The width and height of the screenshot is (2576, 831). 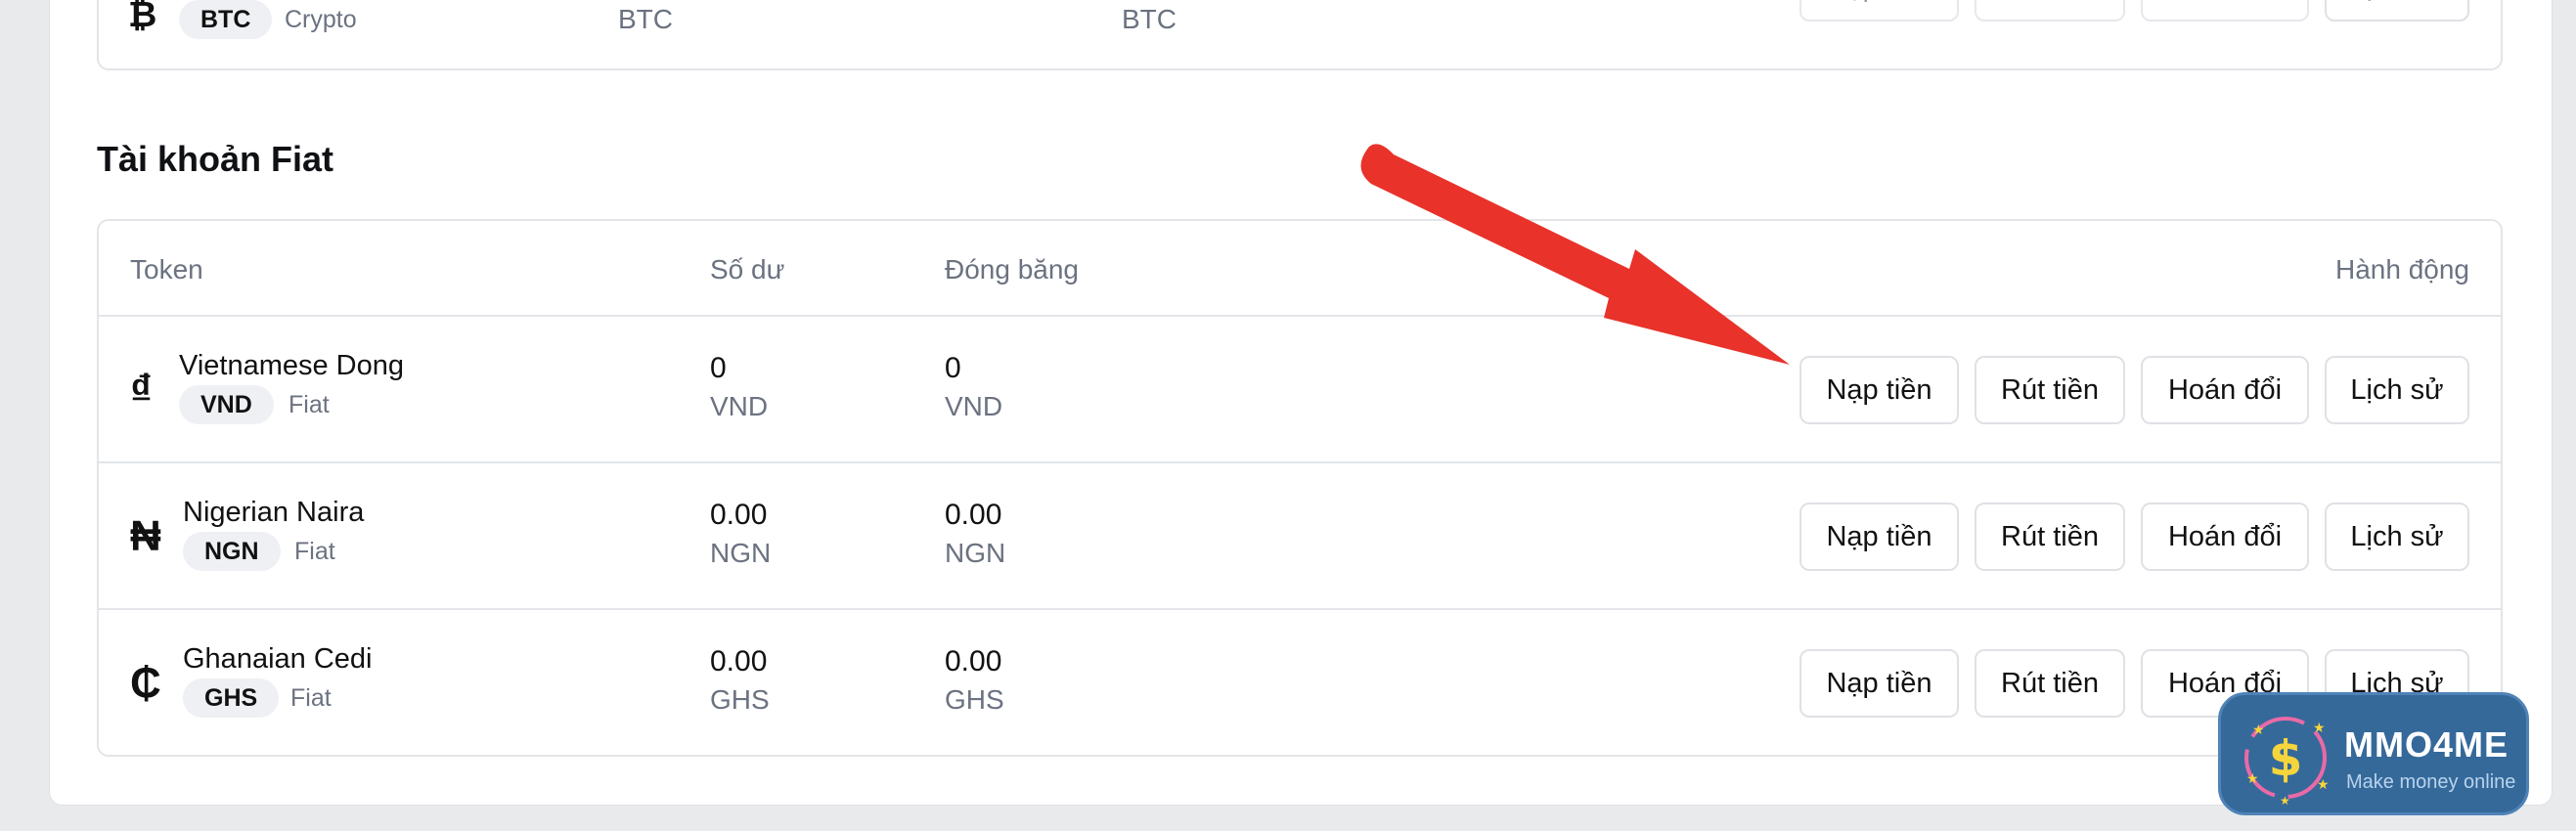 I want to click on mmo4me-watermark: $ ★ ★ ★ ★ ★ MMO4ME Make money online, so click(x=2373, y=753).